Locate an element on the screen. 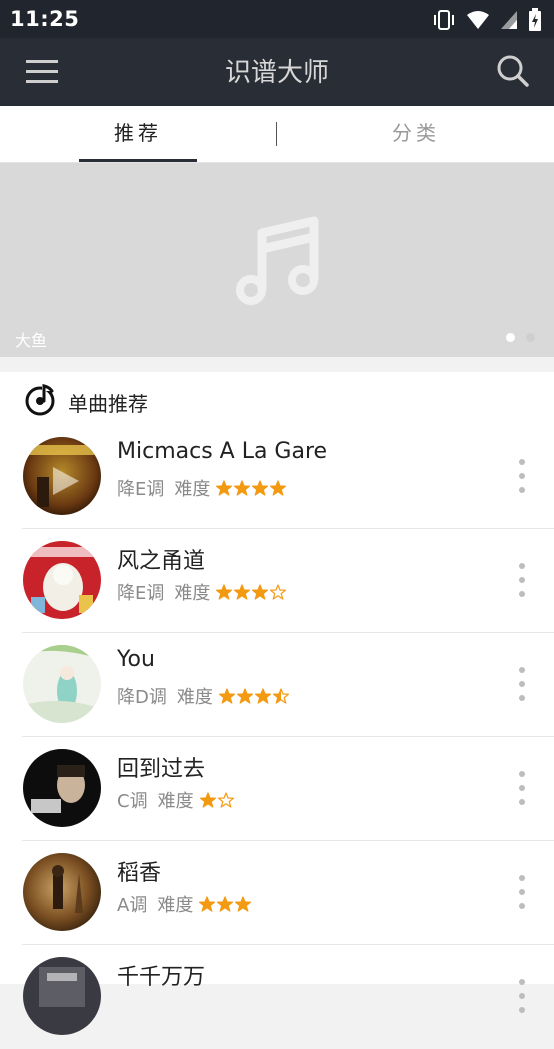  song-key: 降D调 is located at coordinates (142, 697).